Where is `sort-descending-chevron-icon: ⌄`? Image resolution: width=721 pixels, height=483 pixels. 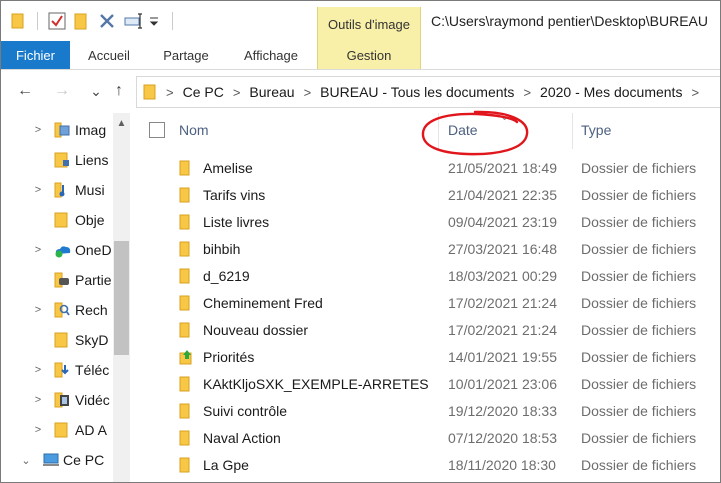 sort-descending-chevron-icon: ⌄ is located at coordinates (505, 117).